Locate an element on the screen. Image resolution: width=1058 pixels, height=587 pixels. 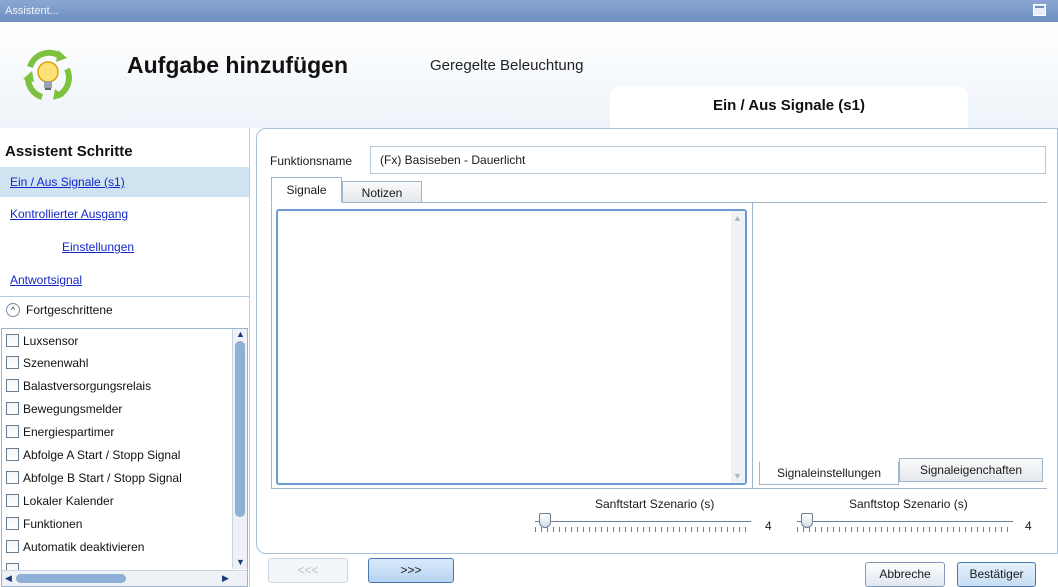
list-item: Funktionen is located at coordinates (44, 524).